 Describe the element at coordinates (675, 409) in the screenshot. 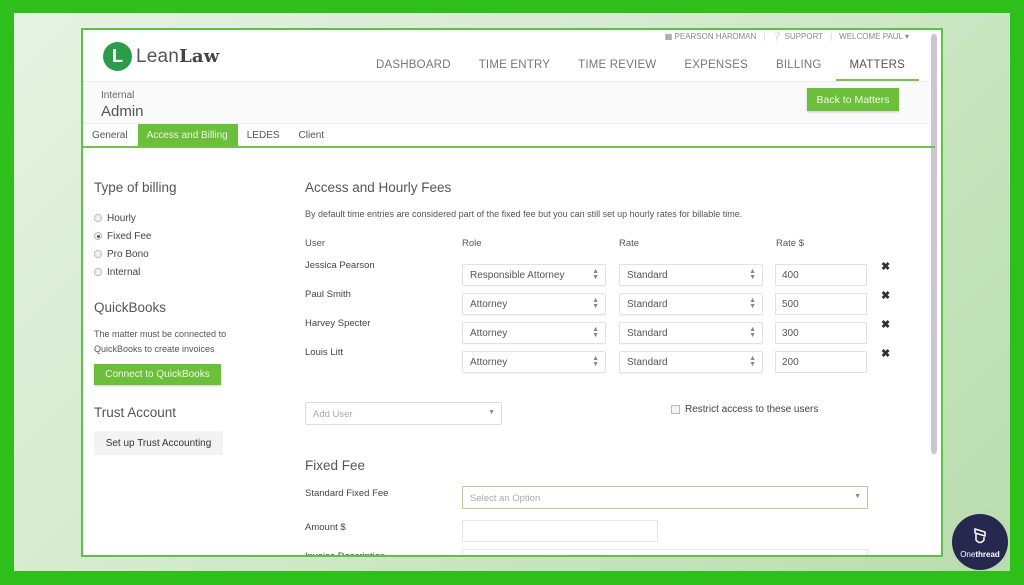

I see `checkbox` at that location.